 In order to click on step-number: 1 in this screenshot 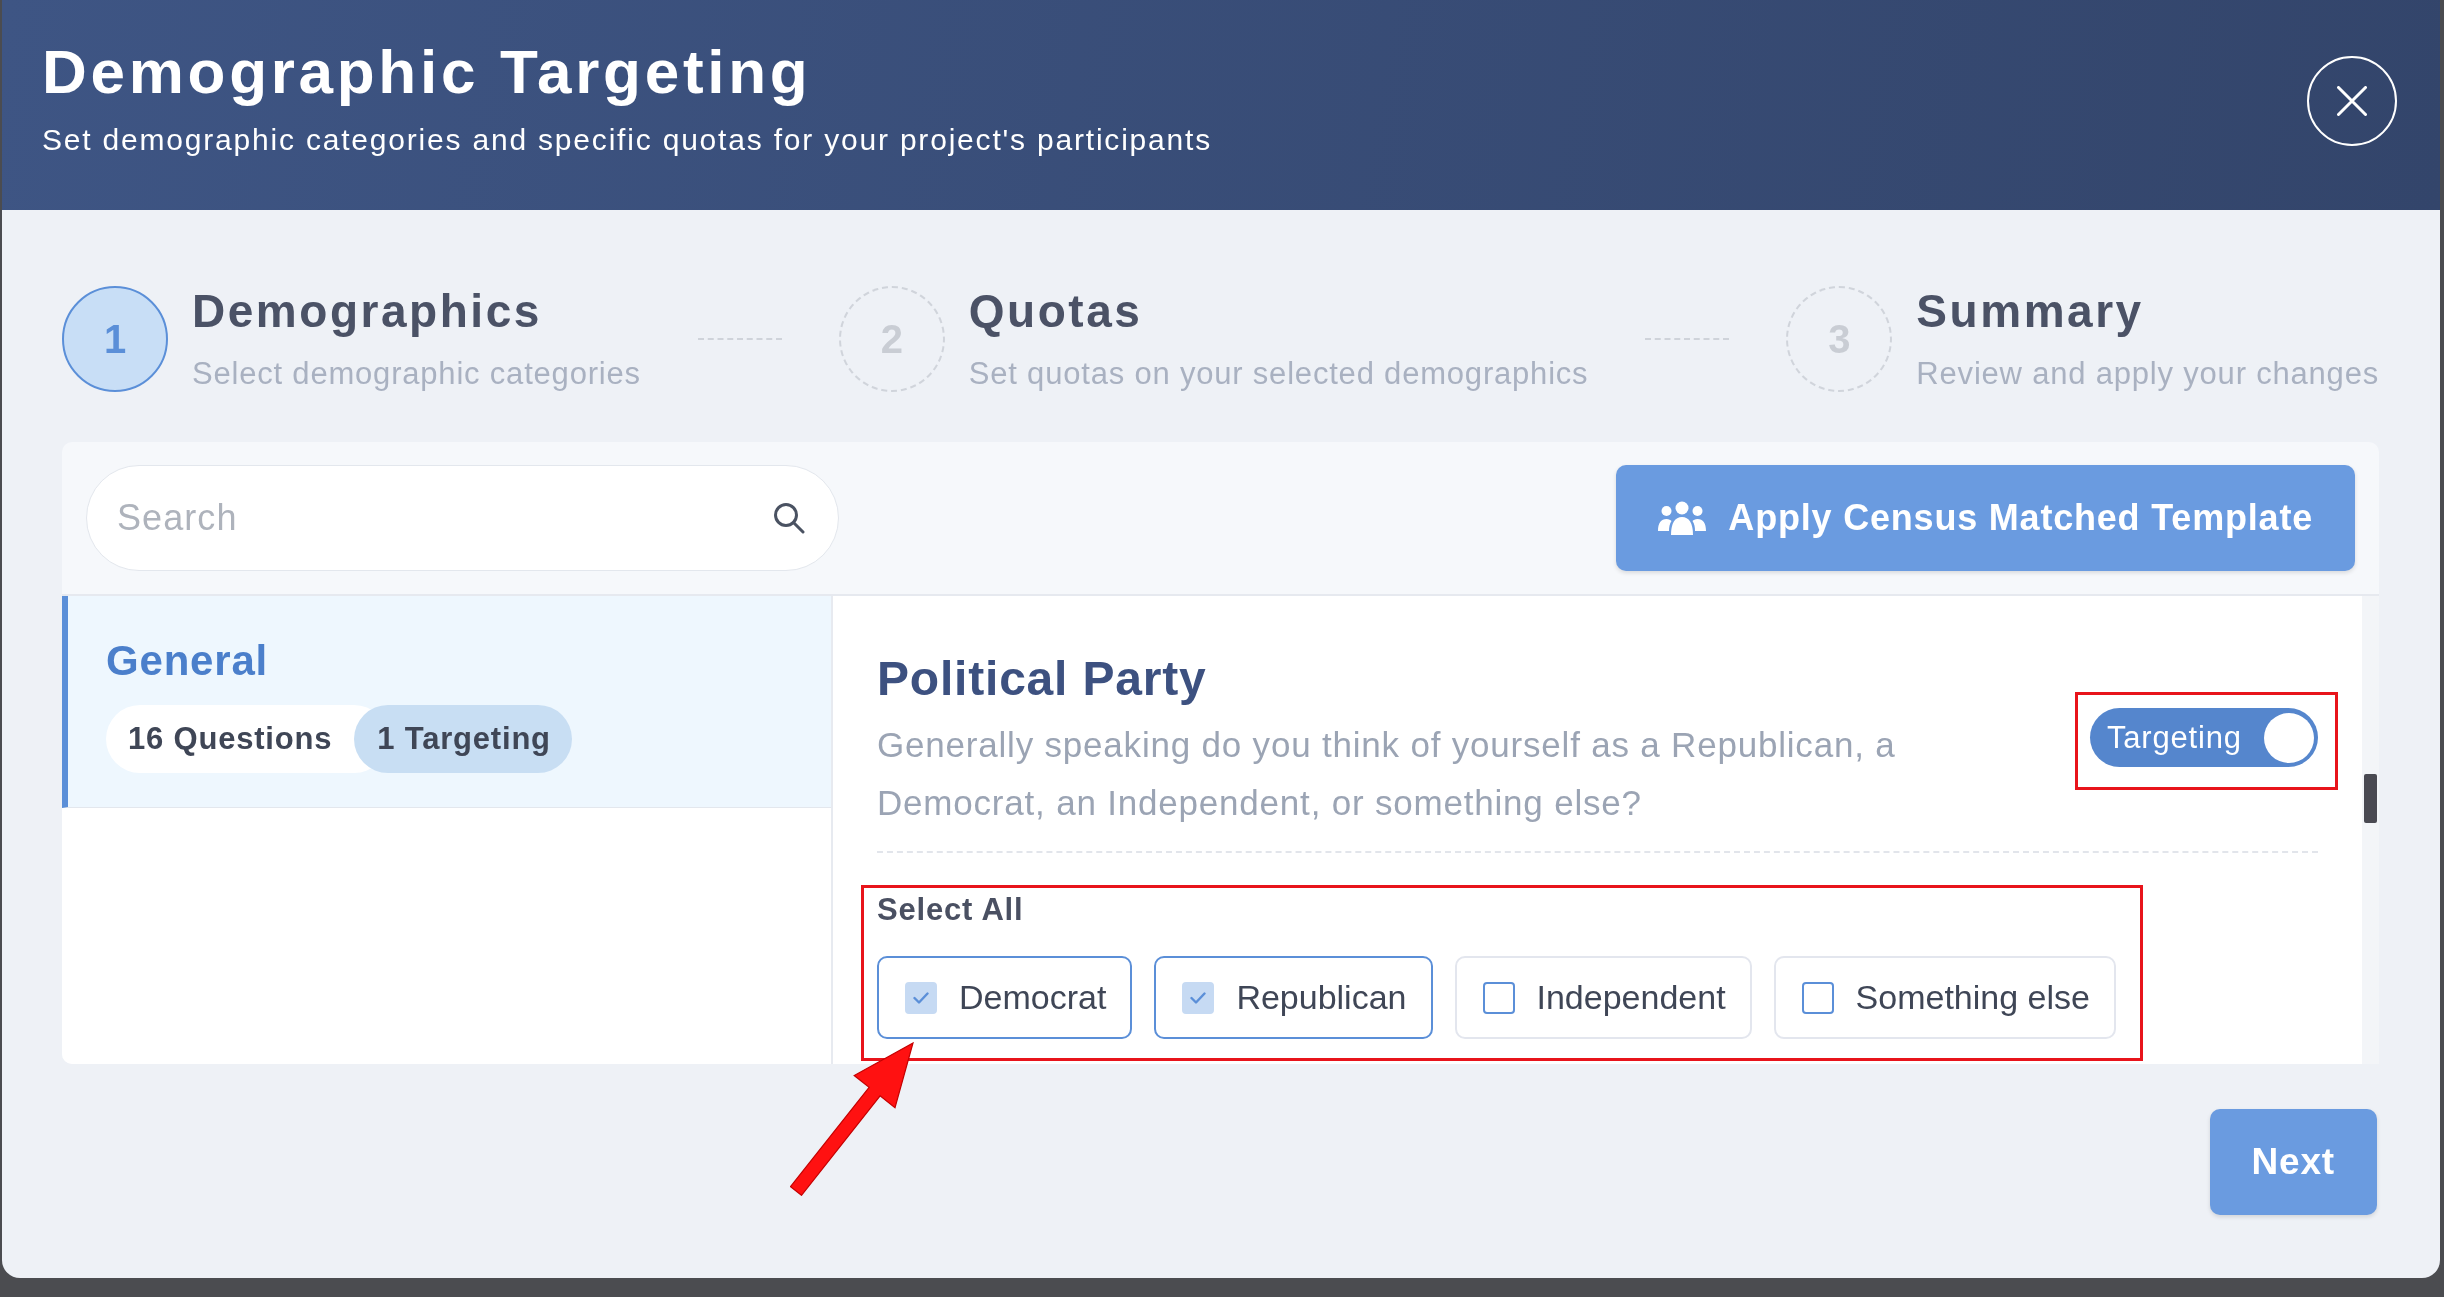, I will do `click(115, 339)`.